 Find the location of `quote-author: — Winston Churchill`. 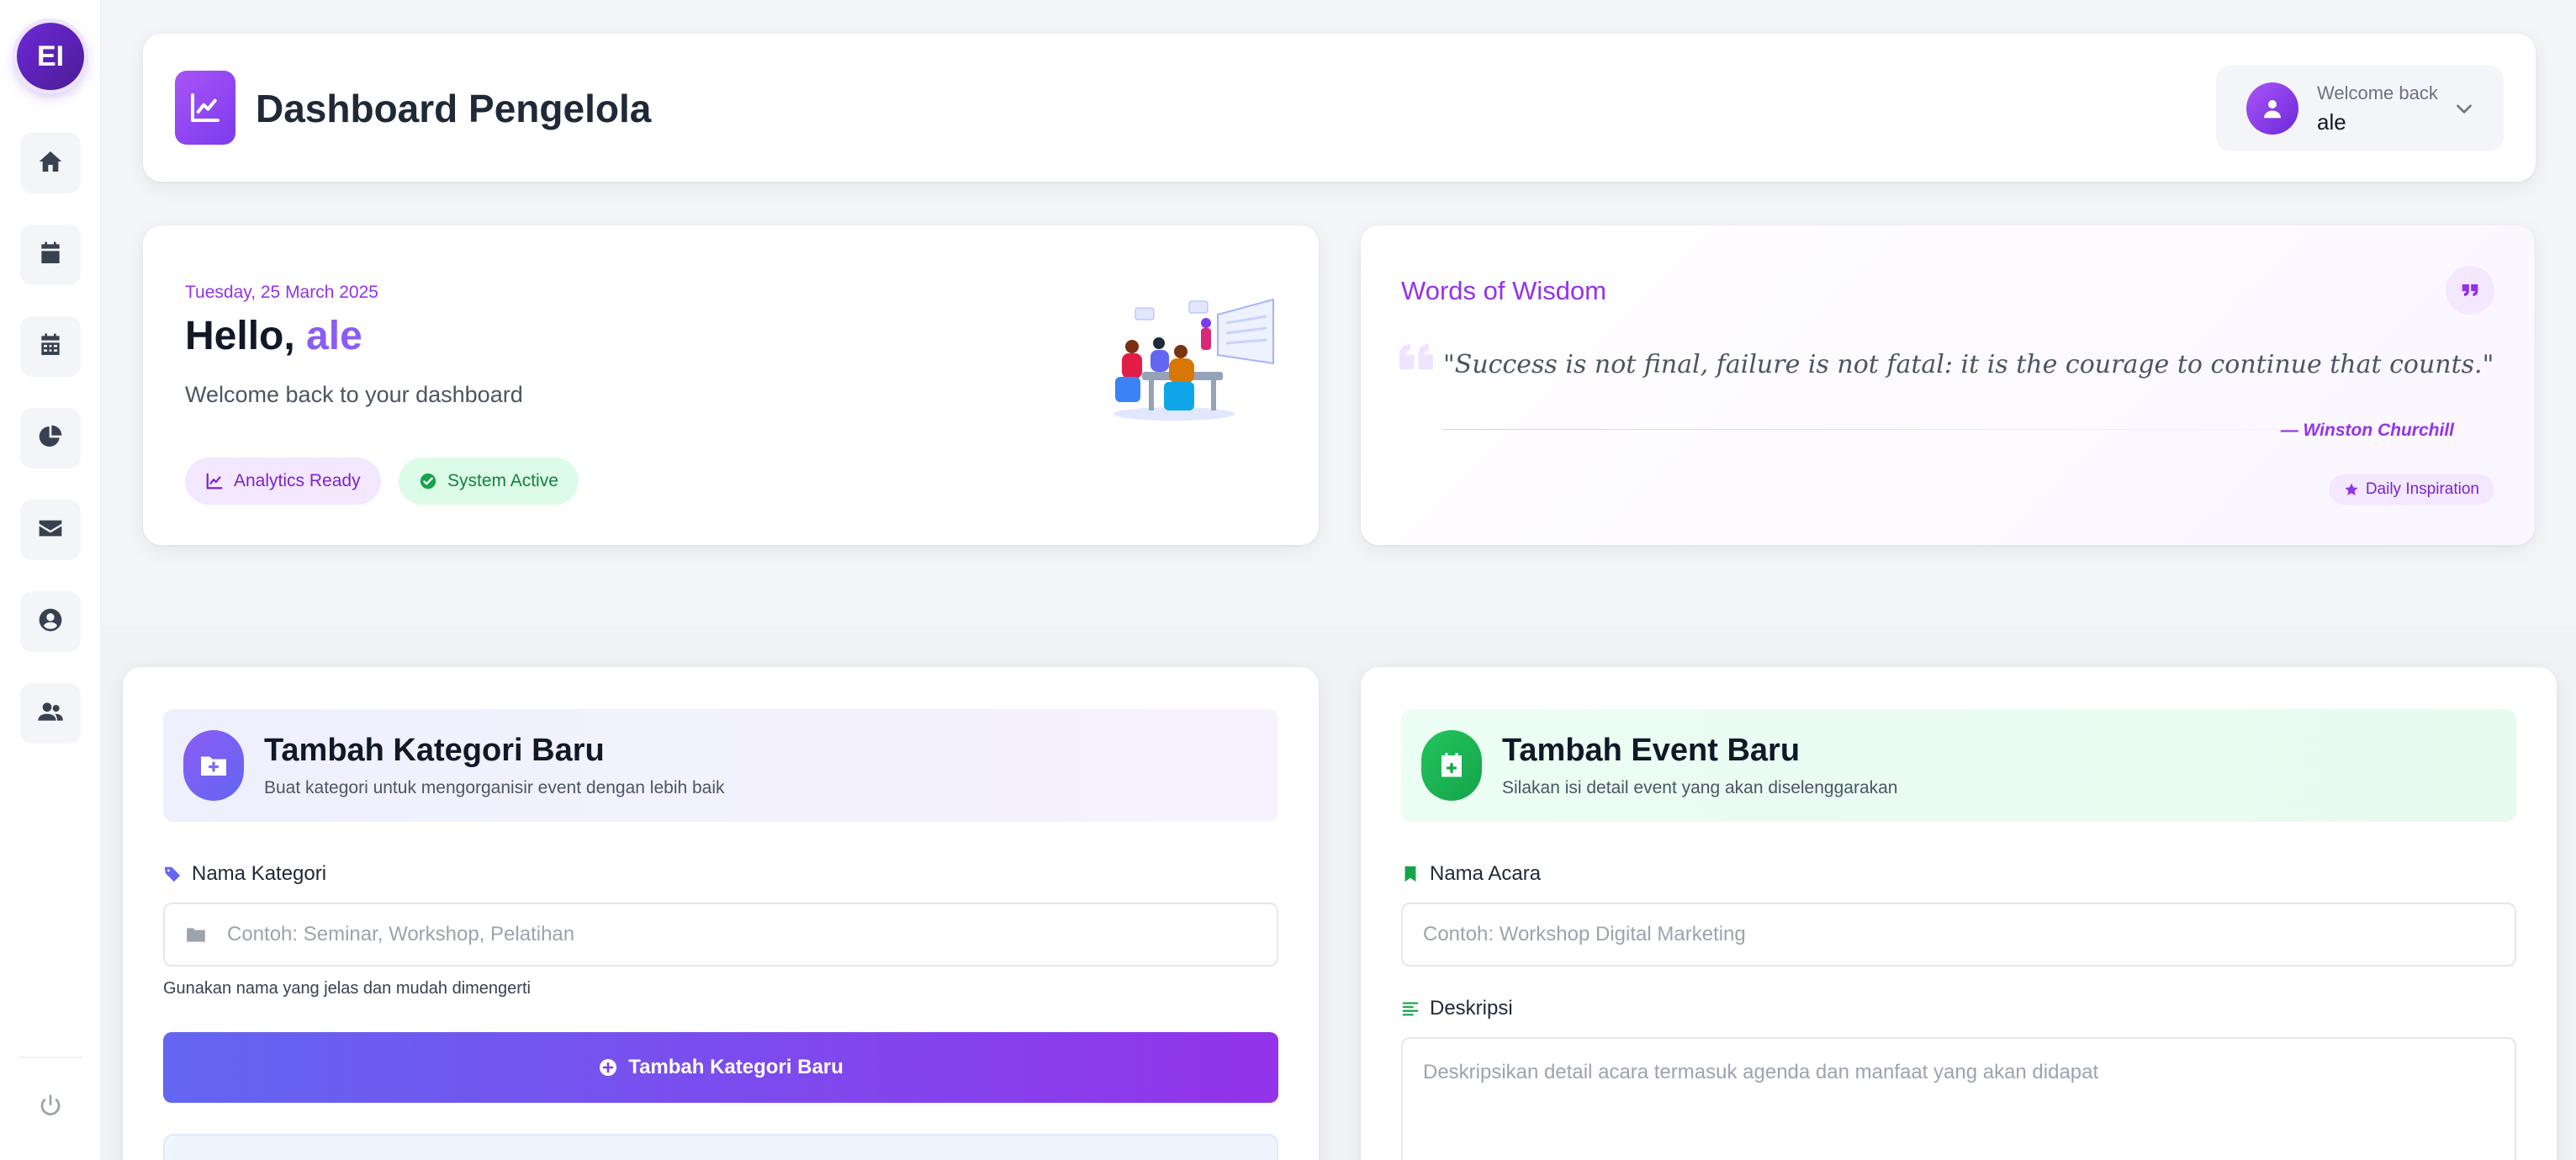

quote-author: — Winston Churchill is located at coordinates (2367, 430).